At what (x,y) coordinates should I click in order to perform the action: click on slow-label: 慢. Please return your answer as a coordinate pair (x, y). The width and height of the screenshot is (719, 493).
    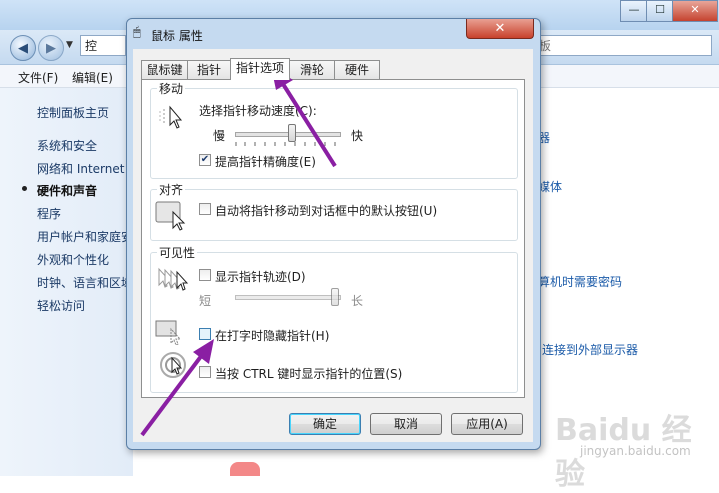
    Looking at the image, I should click on (219, 136).